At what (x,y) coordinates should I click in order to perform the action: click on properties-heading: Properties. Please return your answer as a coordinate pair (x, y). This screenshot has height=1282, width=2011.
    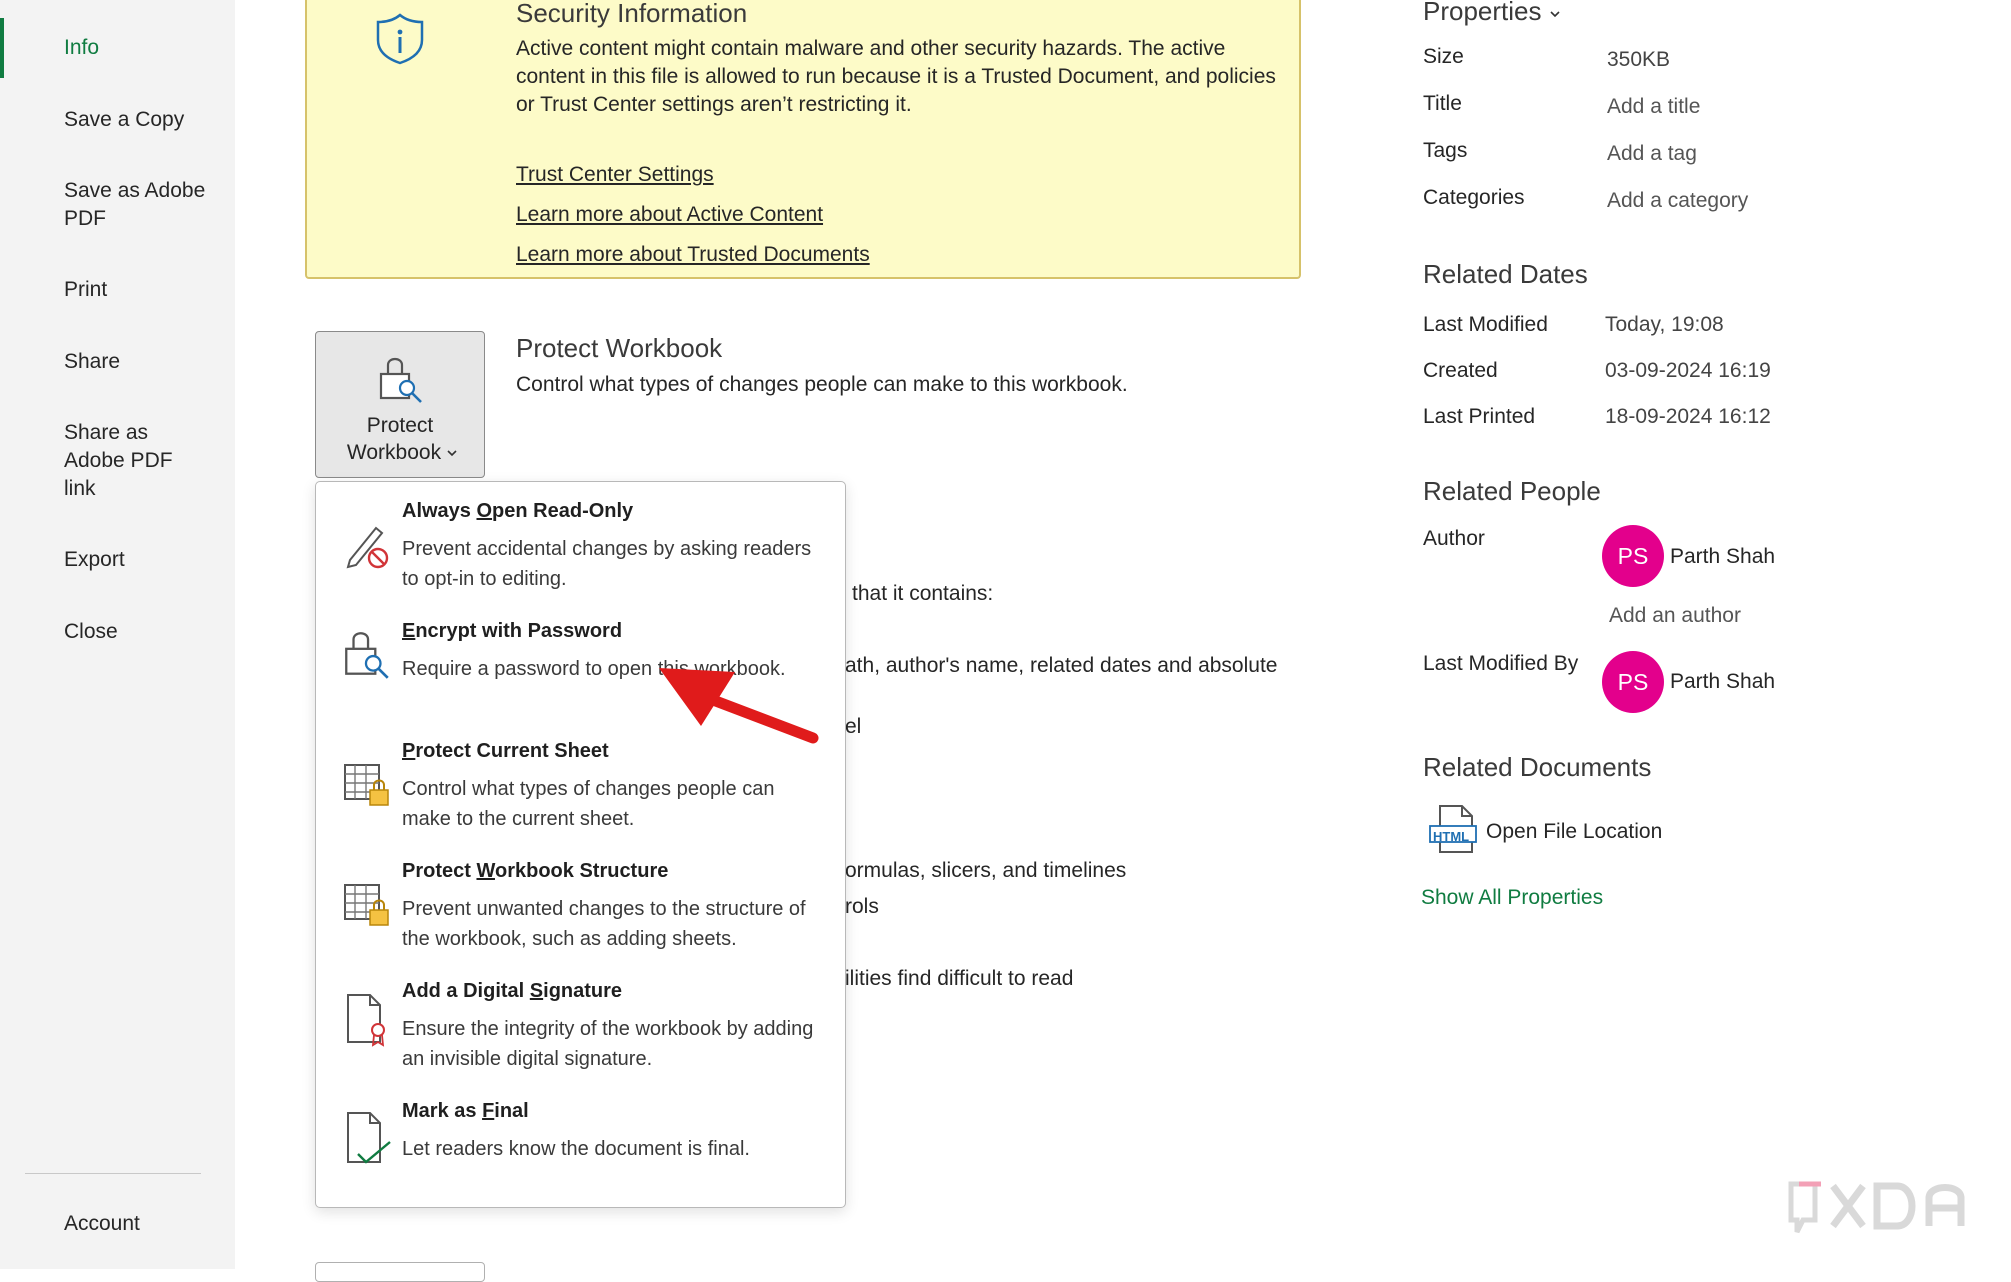
    Looking at the image, I should click on (1492, 13).